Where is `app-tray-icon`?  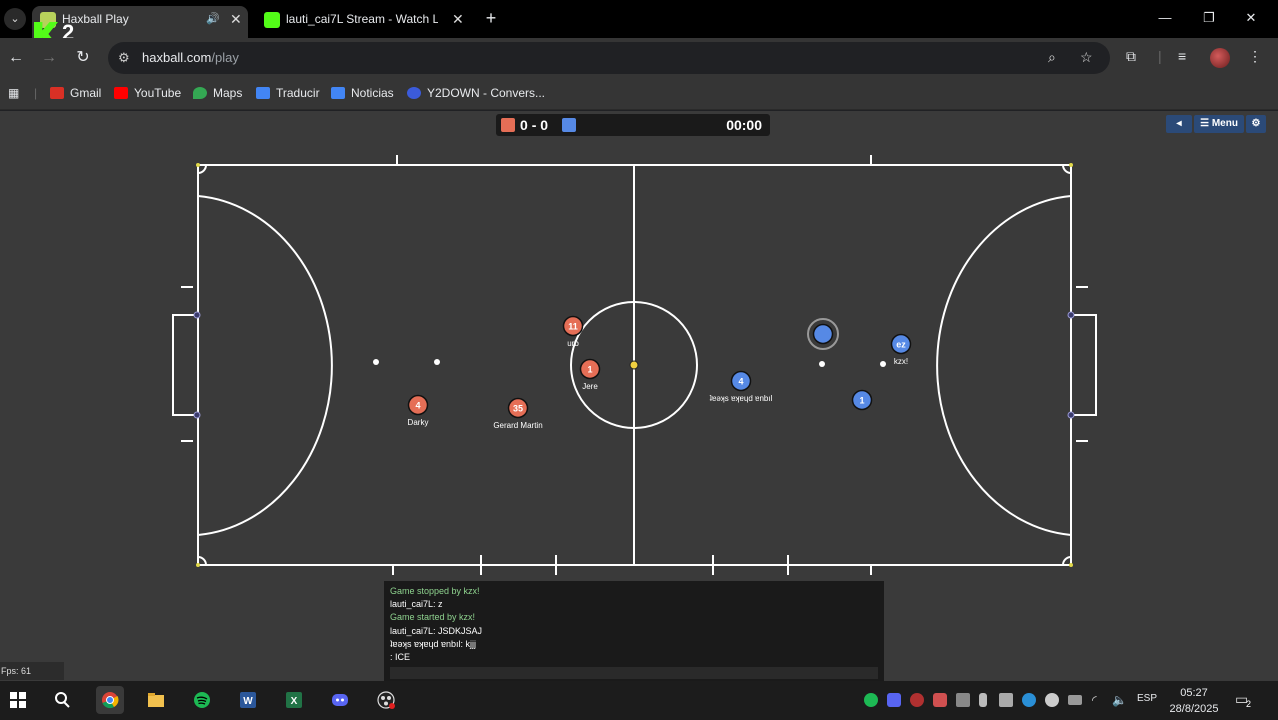
app-tray-icon is located at coordinates (940, 700).